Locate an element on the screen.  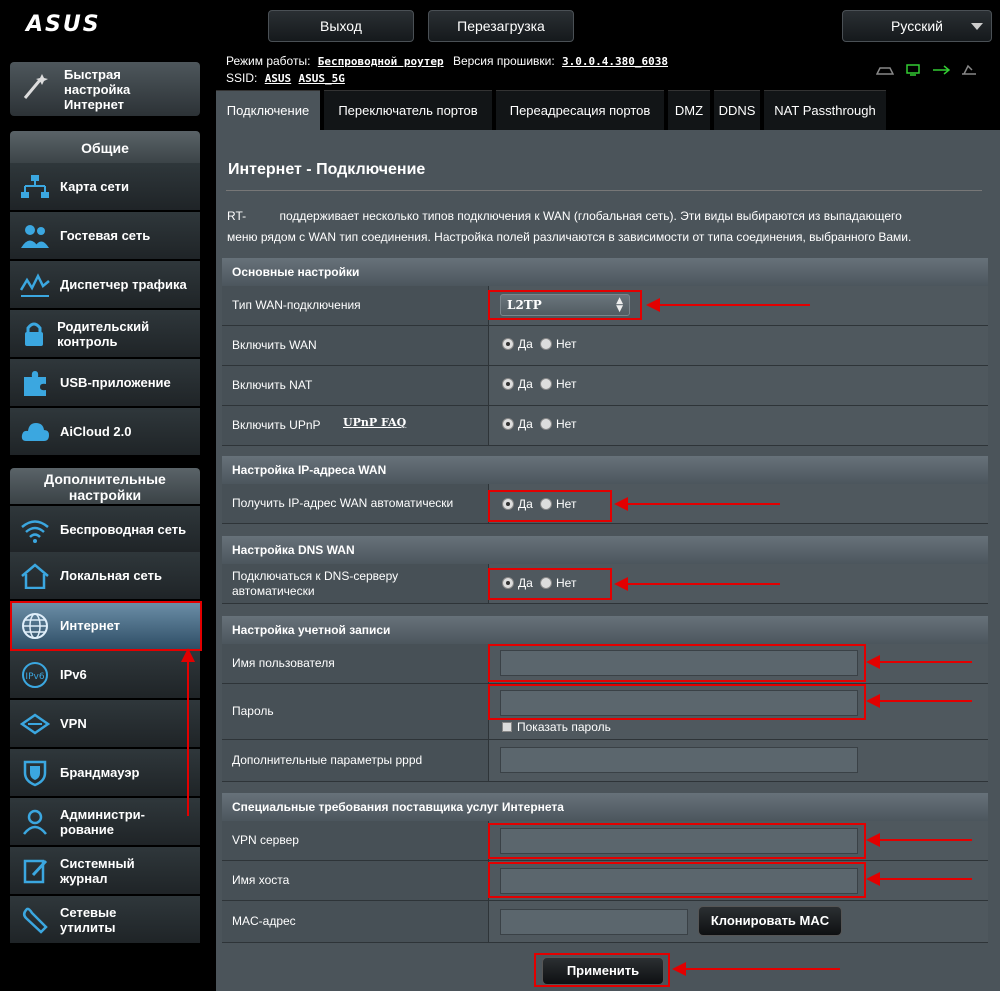
asus-logo: ASUS is located at coordinates (63, 24).